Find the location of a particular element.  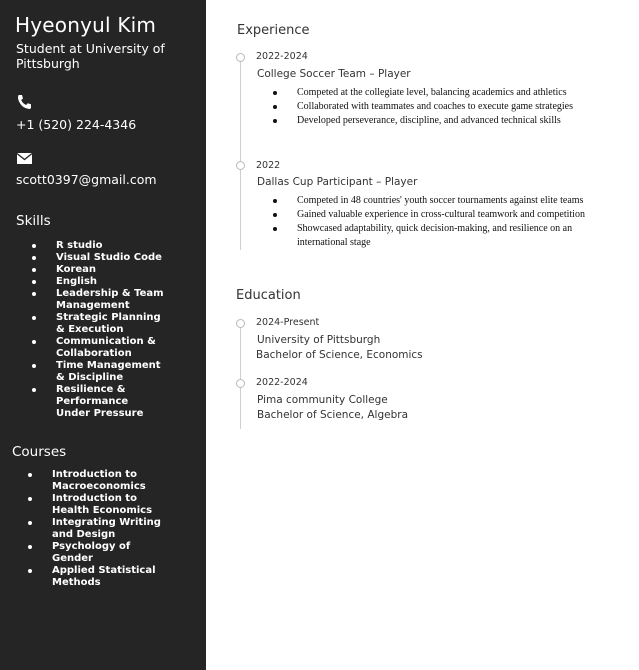

education-timeline is located at coordinates (240, 376).